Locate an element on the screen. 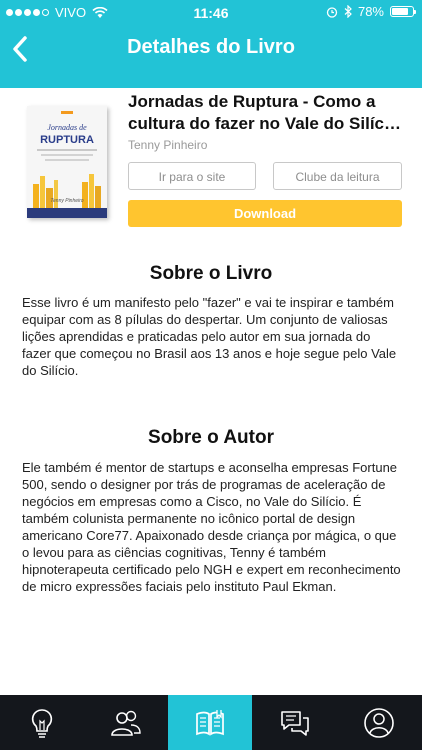 The height and width of the screenshot is (750, 422). tab-bar is located at coordinates (211, 722).